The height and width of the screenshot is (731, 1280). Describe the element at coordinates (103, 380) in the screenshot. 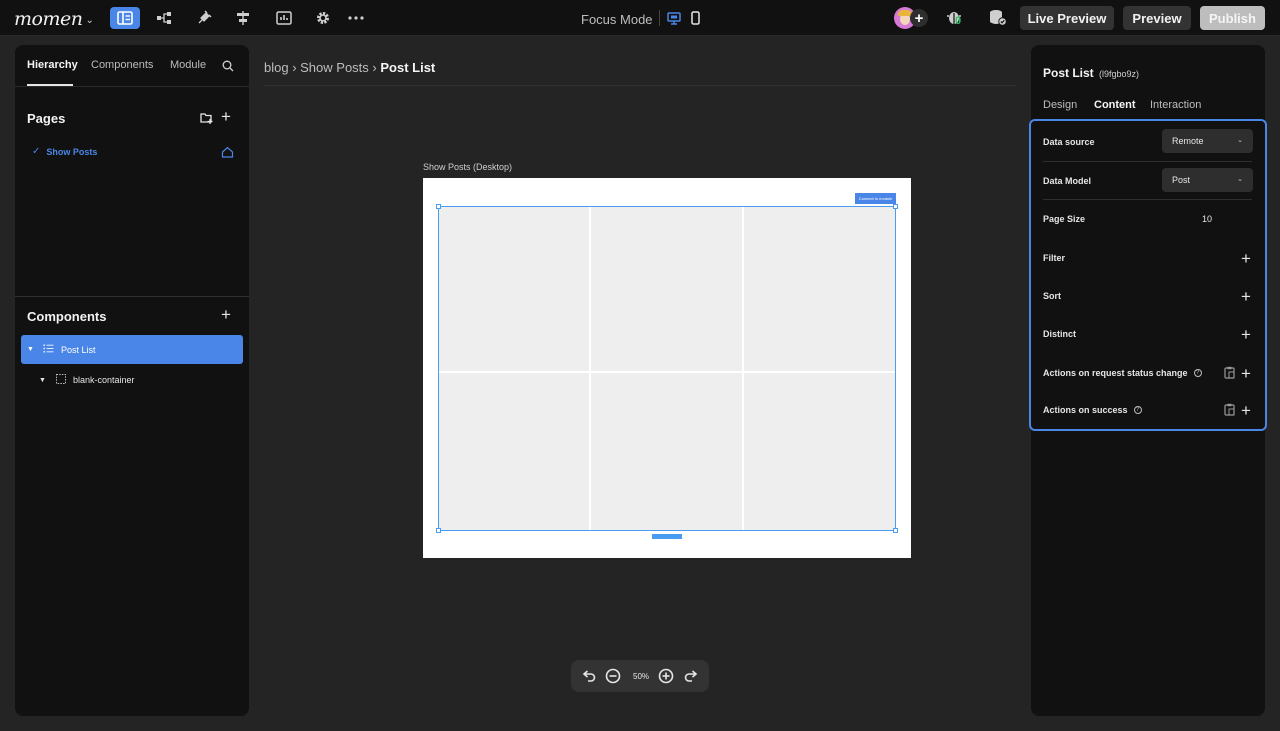

I see `component-label: blank-container` at that location.